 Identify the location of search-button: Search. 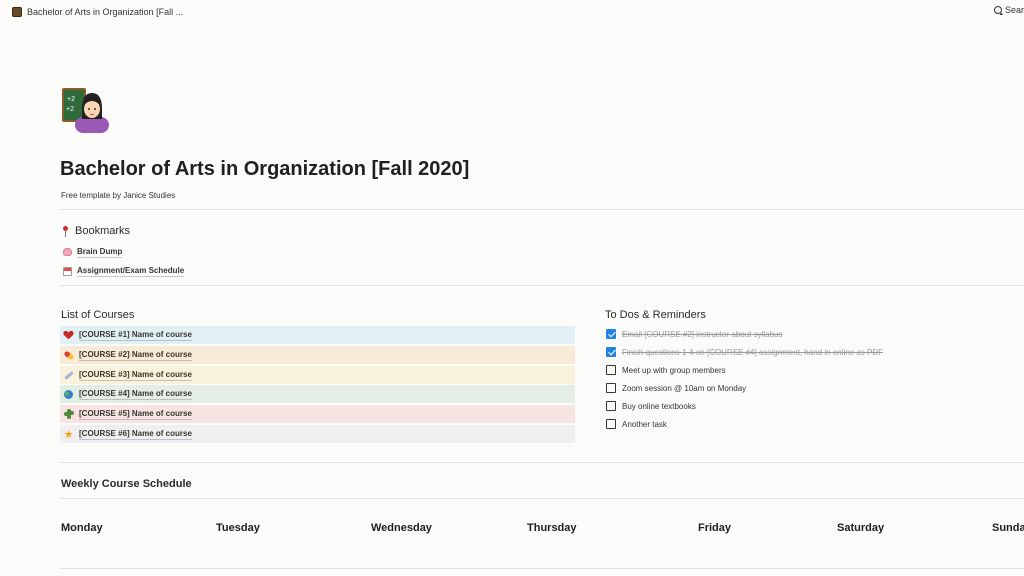
(1009, 10).